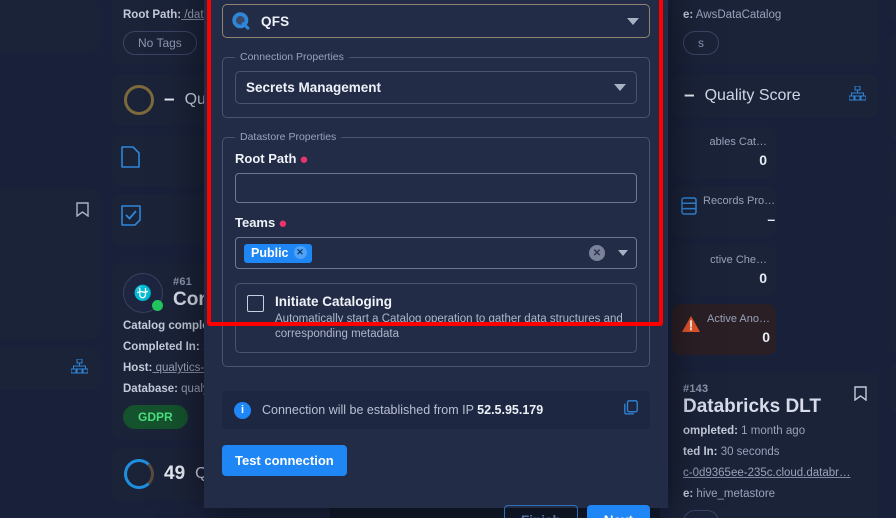 The height and width of the screenshot is (518, 896). I want to click on meta-label: Completed In:, so click(161, 347).